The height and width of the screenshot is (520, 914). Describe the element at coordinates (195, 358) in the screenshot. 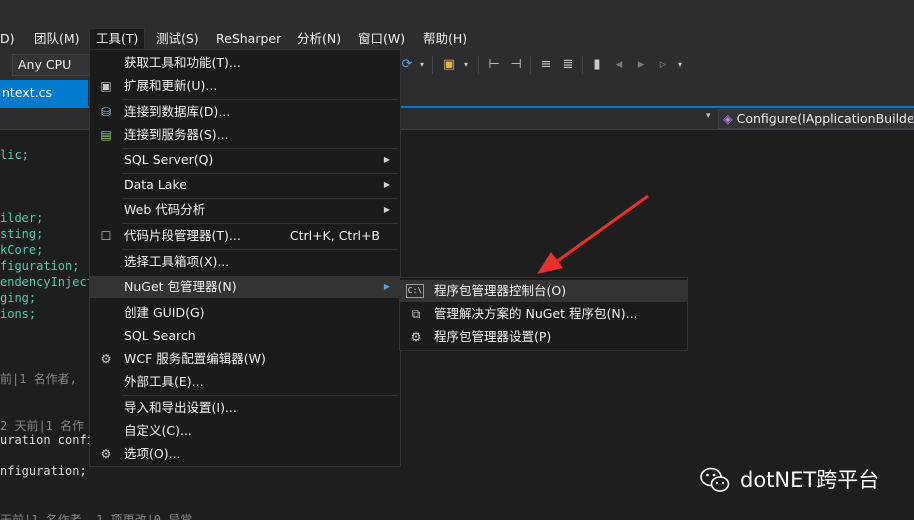

I see `menu-item-label: WCF 服务配置编辑器(W)` at that location.